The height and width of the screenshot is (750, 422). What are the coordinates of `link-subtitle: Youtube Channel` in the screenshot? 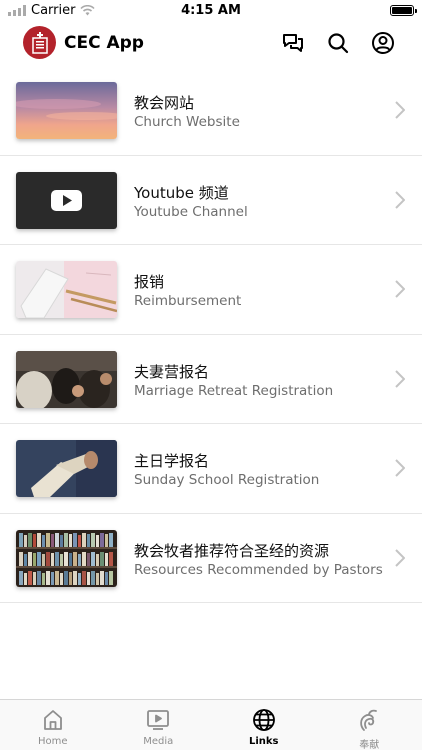 It's located at (191, 211).